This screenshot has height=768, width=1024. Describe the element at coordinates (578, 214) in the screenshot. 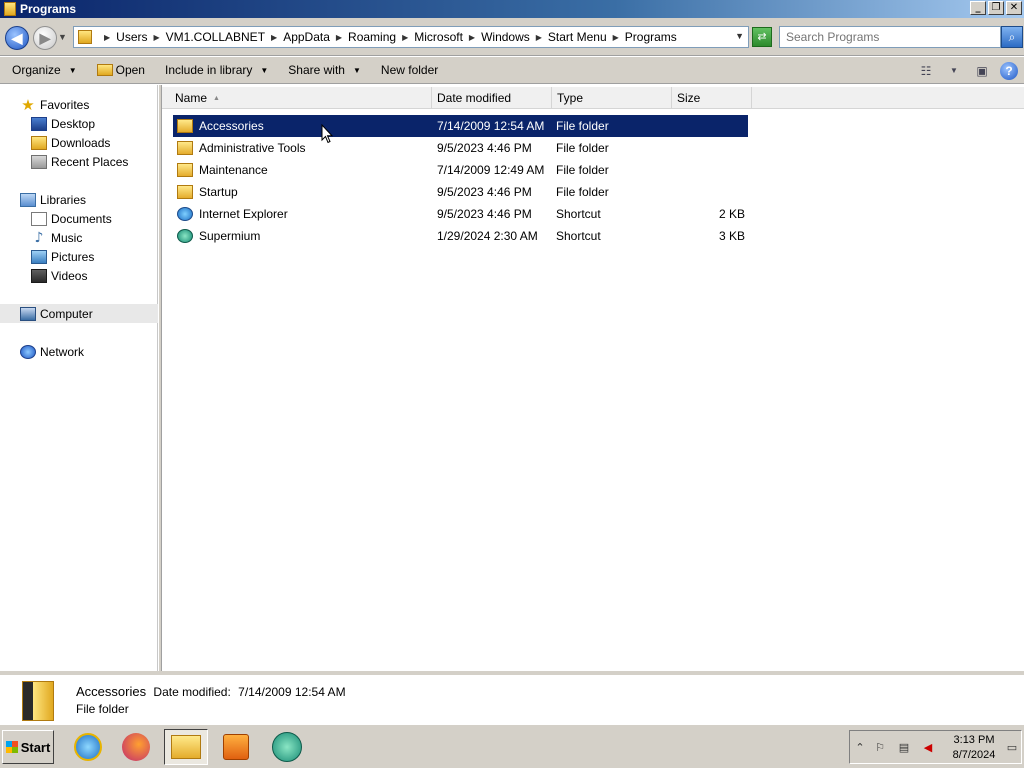

I see `file-type: Shortcut` at that location.